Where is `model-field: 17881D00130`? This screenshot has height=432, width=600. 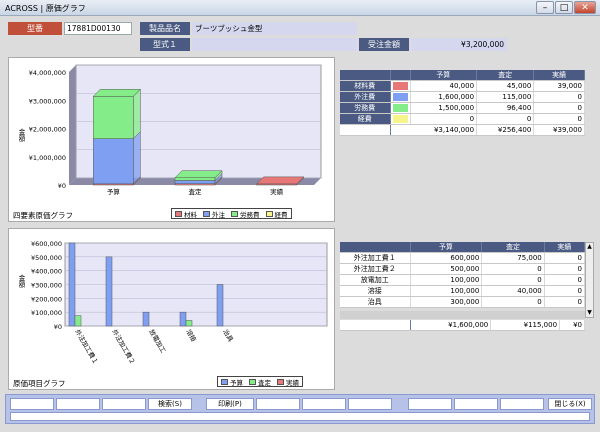
model-field: 17881D00130 is located at coordinates (98, 28).